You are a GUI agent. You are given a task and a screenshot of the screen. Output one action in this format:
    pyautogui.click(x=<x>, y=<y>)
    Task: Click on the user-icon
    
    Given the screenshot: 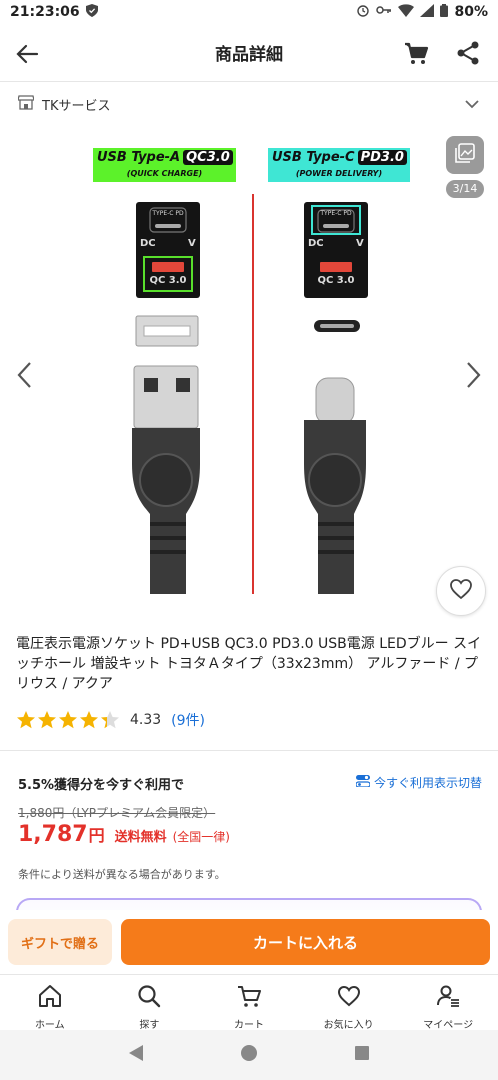 What is the action you would take?
    pyautogui.click(x=448, y=998)
    